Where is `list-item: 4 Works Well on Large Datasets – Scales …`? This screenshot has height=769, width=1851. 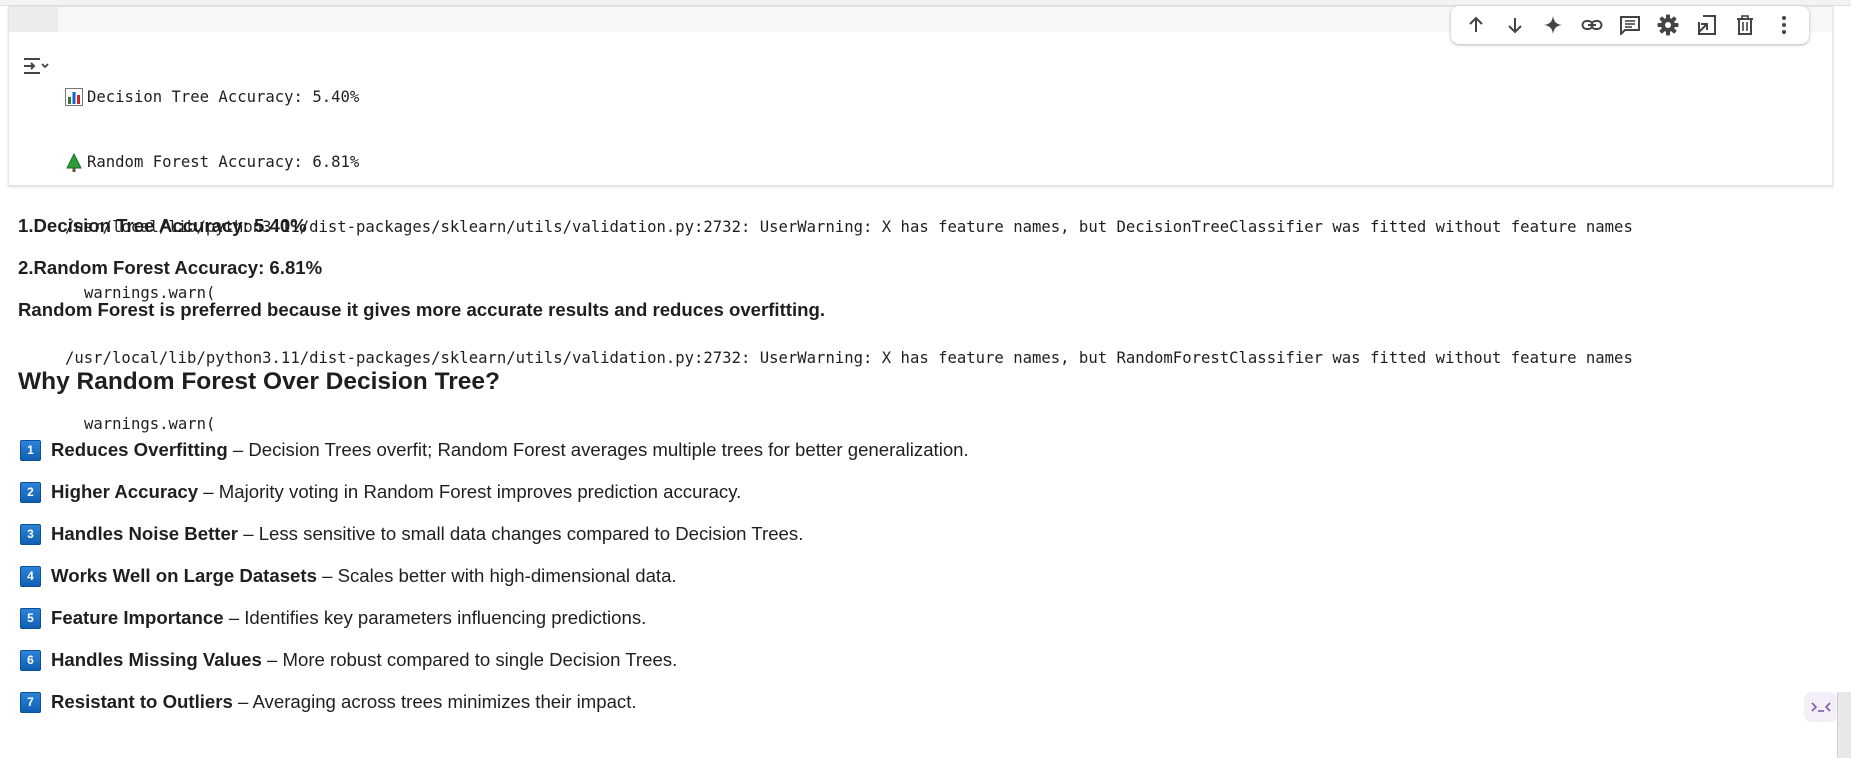 list-item: 4 Works Well on Large Datasets – Scales … is located at coordinates (493, 576).